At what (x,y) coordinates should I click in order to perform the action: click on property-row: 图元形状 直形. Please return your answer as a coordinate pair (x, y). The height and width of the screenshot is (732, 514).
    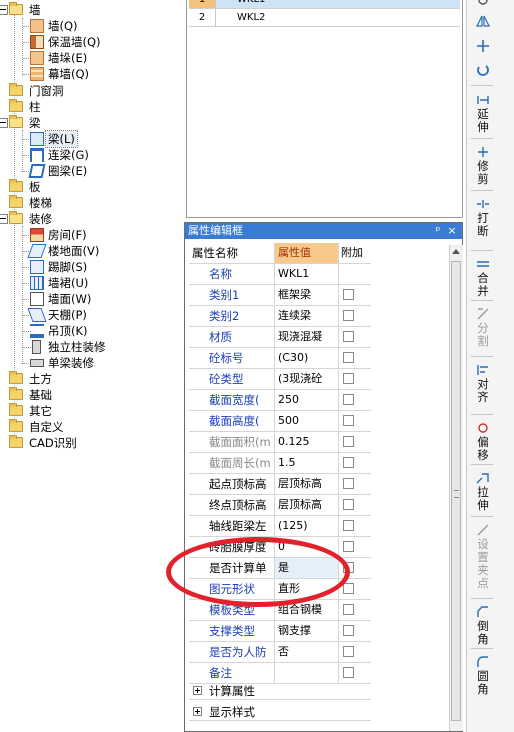
    Looking at the image, I should click on (280, 589).